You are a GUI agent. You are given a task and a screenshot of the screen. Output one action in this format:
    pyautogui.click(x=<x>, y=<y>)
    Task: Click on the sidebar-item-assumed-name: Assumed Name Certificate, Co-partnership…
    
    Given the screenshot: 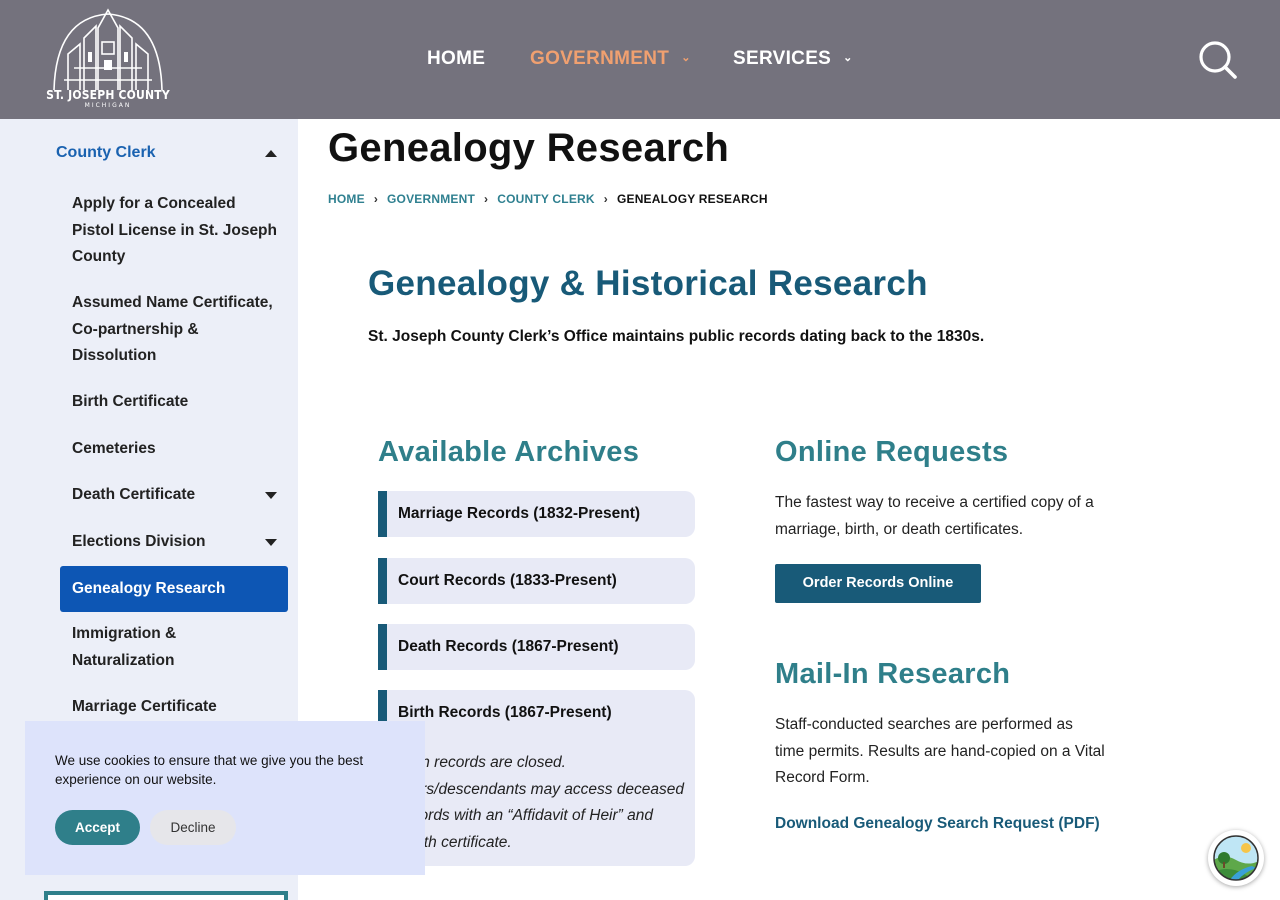 What is the action you would take?
    pyautogui.click(x=174, y=330)
    